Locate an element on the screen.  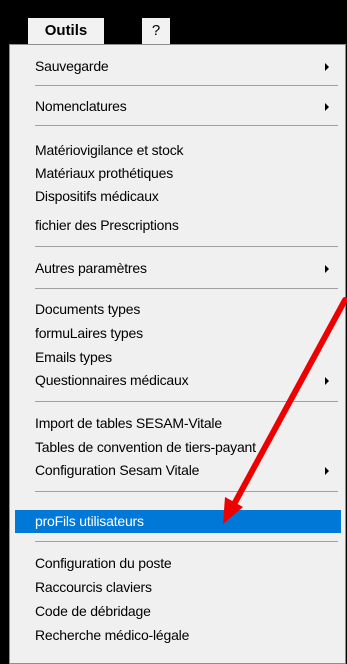
menu-outils: Outils is located at coordinates (66, 31).